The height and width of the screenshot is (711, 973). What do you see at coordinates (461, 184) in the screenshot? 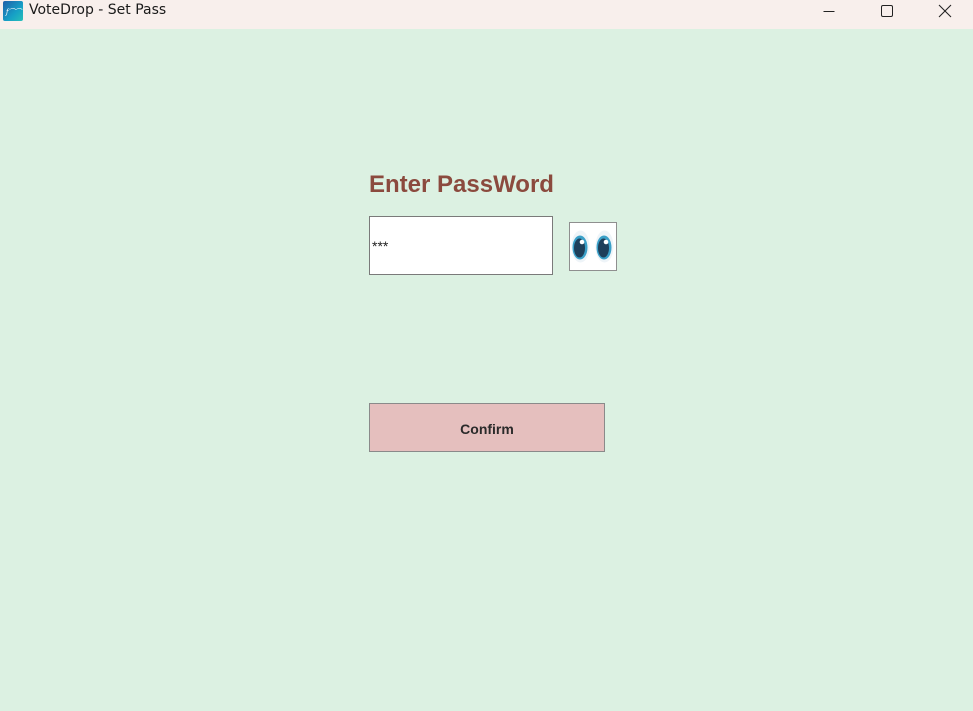
I see `page-heading: Enter PassWord` at bounding box center [461, 184].